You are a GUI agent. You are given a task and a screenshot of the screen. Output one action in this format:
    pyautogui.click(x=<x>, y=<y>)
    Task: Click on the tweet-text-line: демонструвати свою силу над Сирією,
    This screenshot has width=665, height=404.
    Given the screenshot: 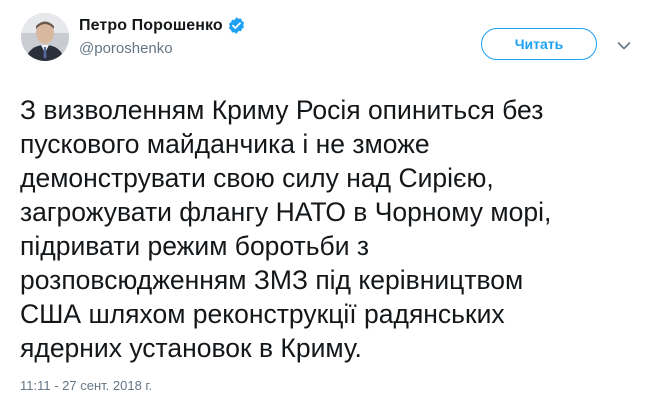 What is the action you would take?
    pyautogui.click(x=257, y=178)
    